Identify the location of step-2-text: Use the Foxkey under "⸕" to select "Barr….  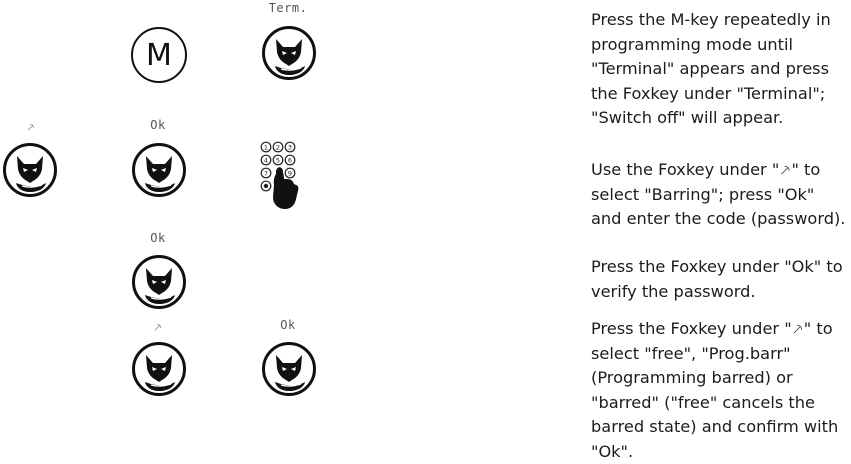
(718, 194).